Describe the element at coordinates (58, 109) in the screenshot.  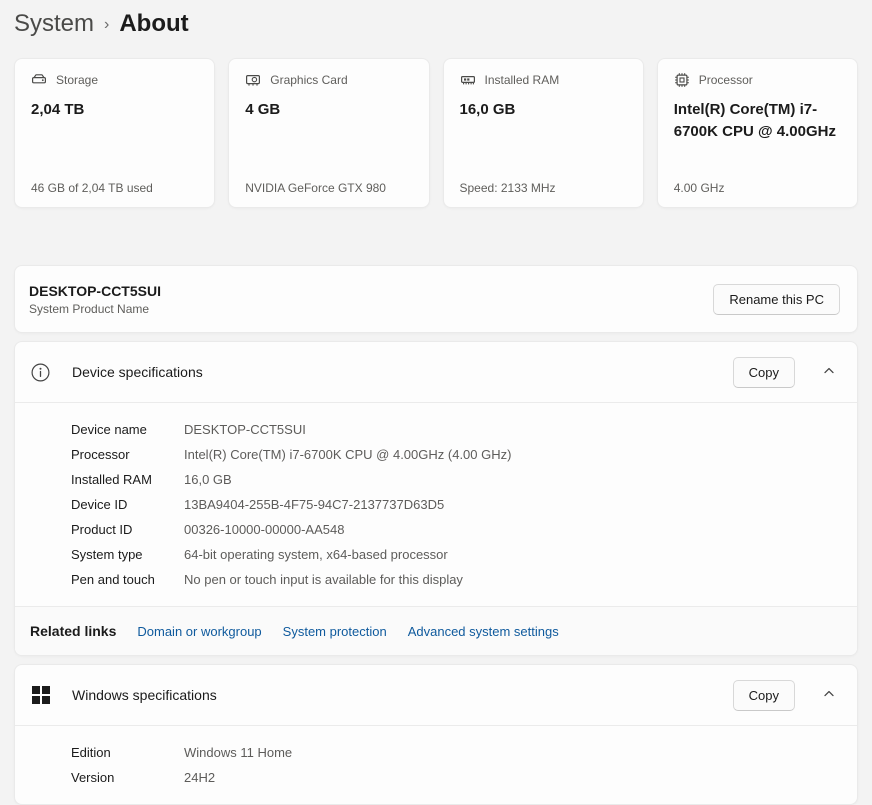
I see `storage-card-value: 2,04 TB` at that location.